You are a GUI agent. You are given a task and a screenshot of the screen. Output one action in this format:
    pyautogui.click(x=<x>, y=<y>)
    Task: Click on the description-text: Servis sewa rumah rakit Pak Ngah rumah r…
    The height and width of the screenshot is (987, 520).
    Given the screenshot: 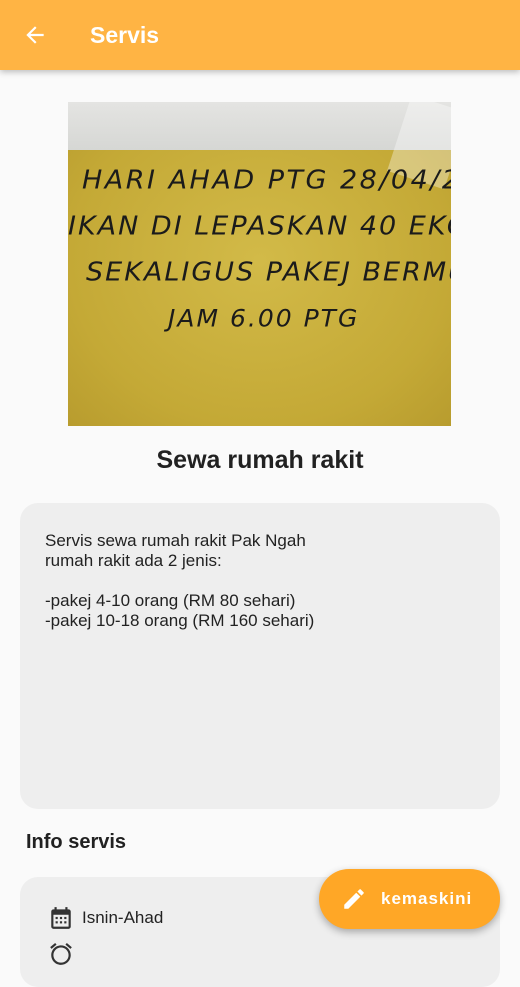 What is the action you would take?
    pyautogui.click(x=180, y=580)
    